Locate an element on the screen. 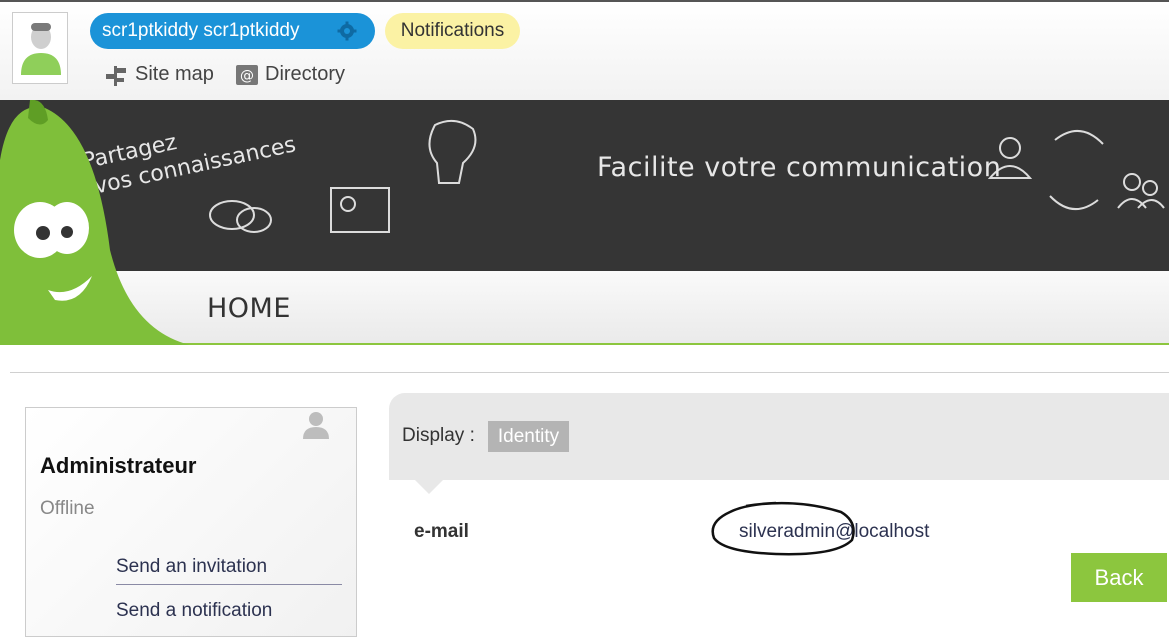 Image resolution: width=1169 pixels, height=637 pixels. gear-icon is located at coordinates (347, 31).